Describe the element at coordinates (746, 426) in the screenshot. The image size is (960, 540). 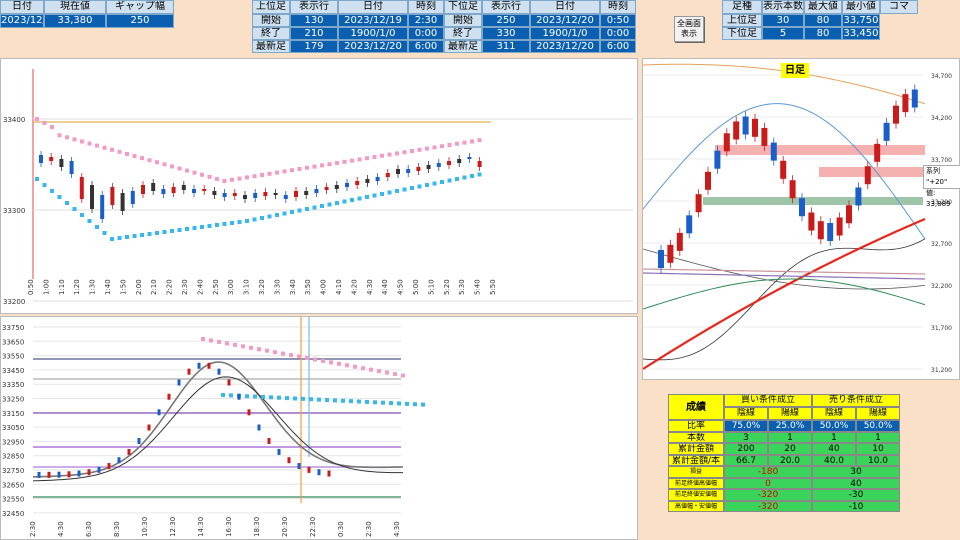
I see `stats-row-0-val-0: 75.0%` at that location.